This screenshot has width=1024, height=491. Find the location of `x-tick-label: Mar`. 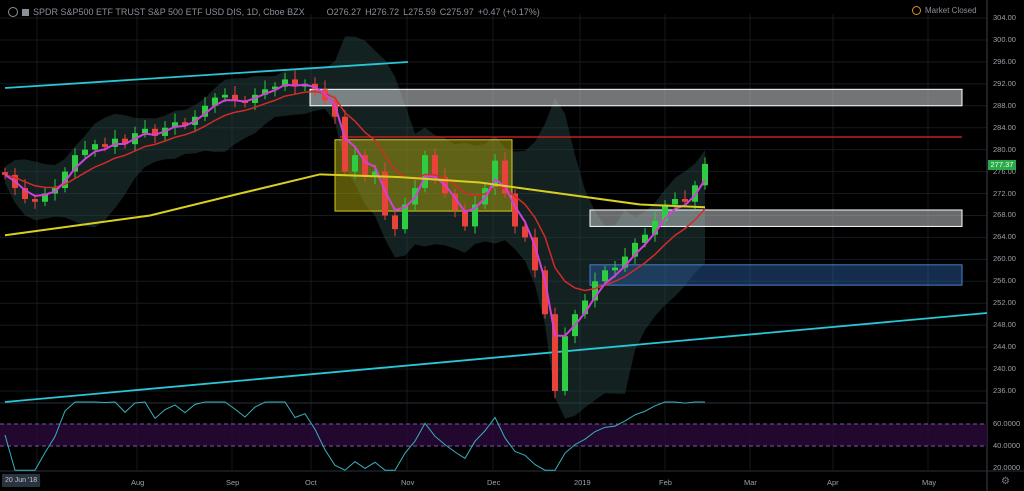

x-tick-label: Mar is located at coordinates (750, 482).